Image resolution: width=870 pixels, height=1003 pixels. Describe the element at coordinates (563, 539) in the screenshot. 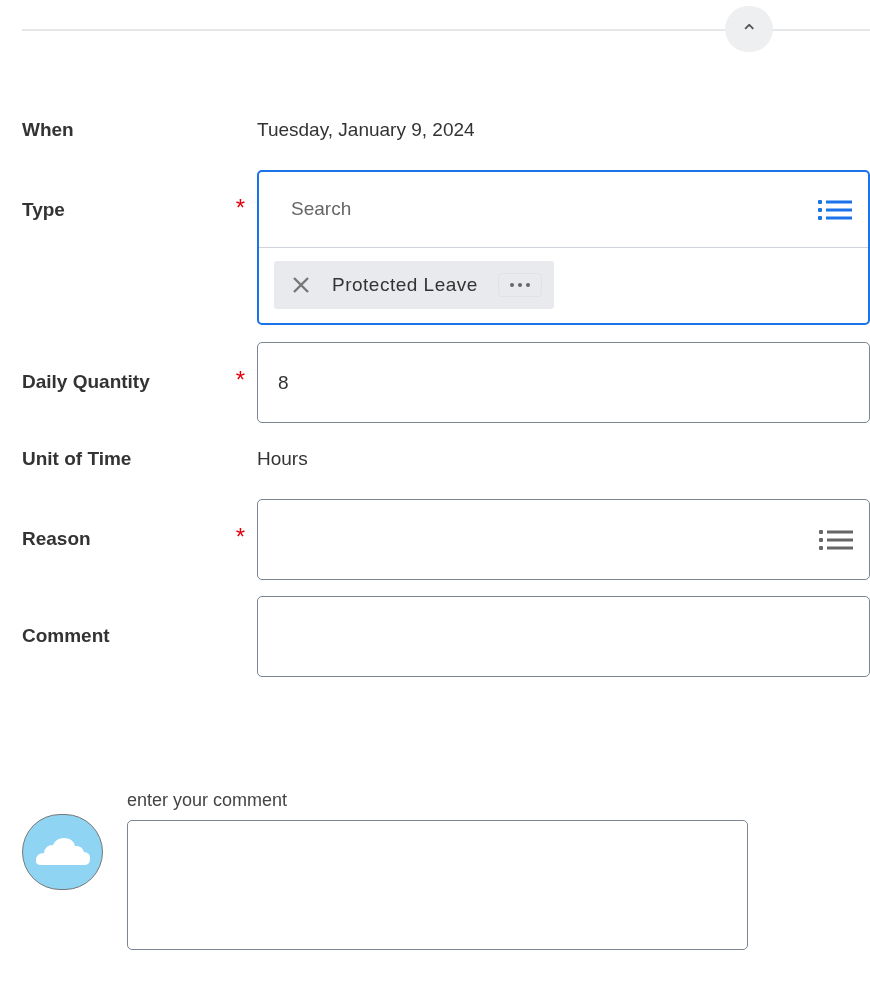

I see `prompt-field` at that location.